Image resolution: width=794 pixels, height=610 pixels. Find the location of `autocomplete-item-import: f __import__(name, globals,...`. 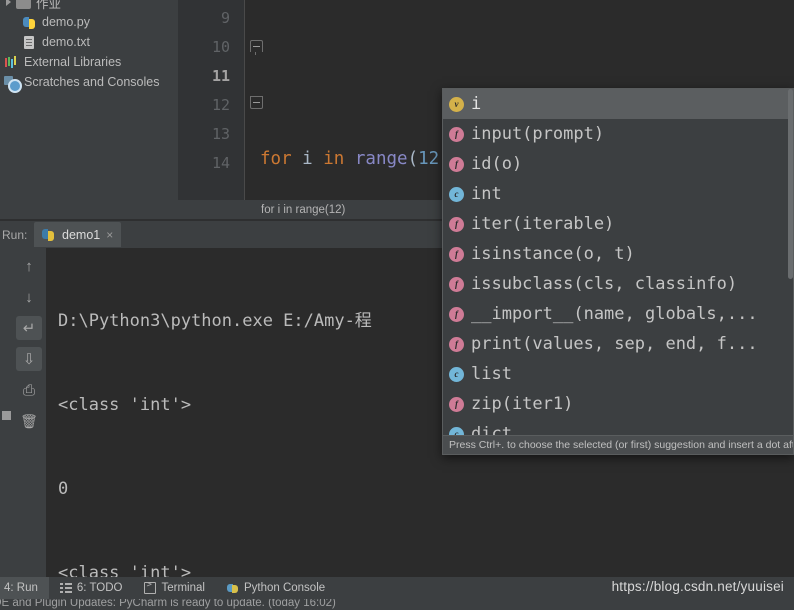

autocomplete-item-import: f __import__(name, globals,... is located at coordinates (618, 314).